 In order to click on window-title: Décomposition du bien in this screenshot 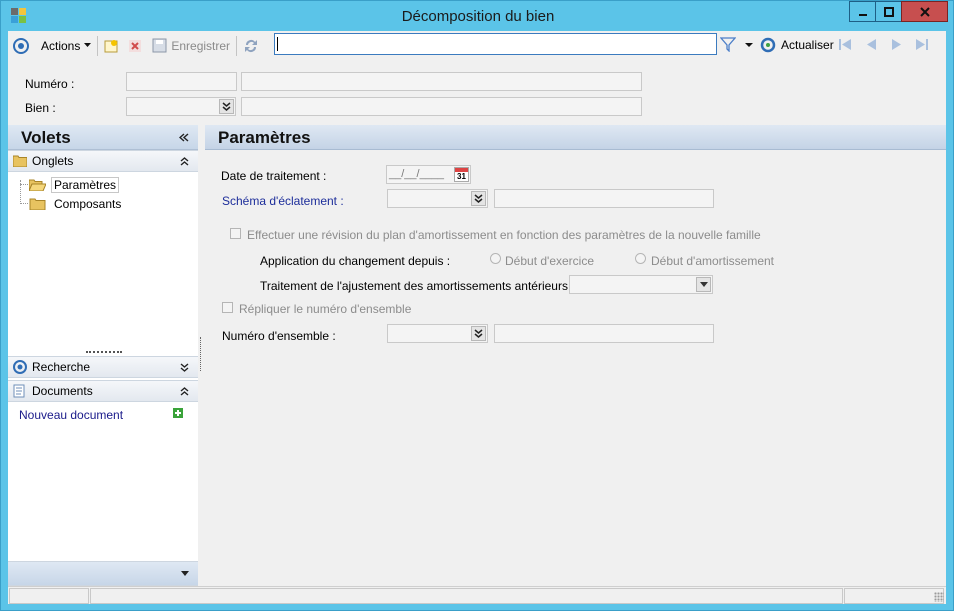, I will do `click(478, 16)`.